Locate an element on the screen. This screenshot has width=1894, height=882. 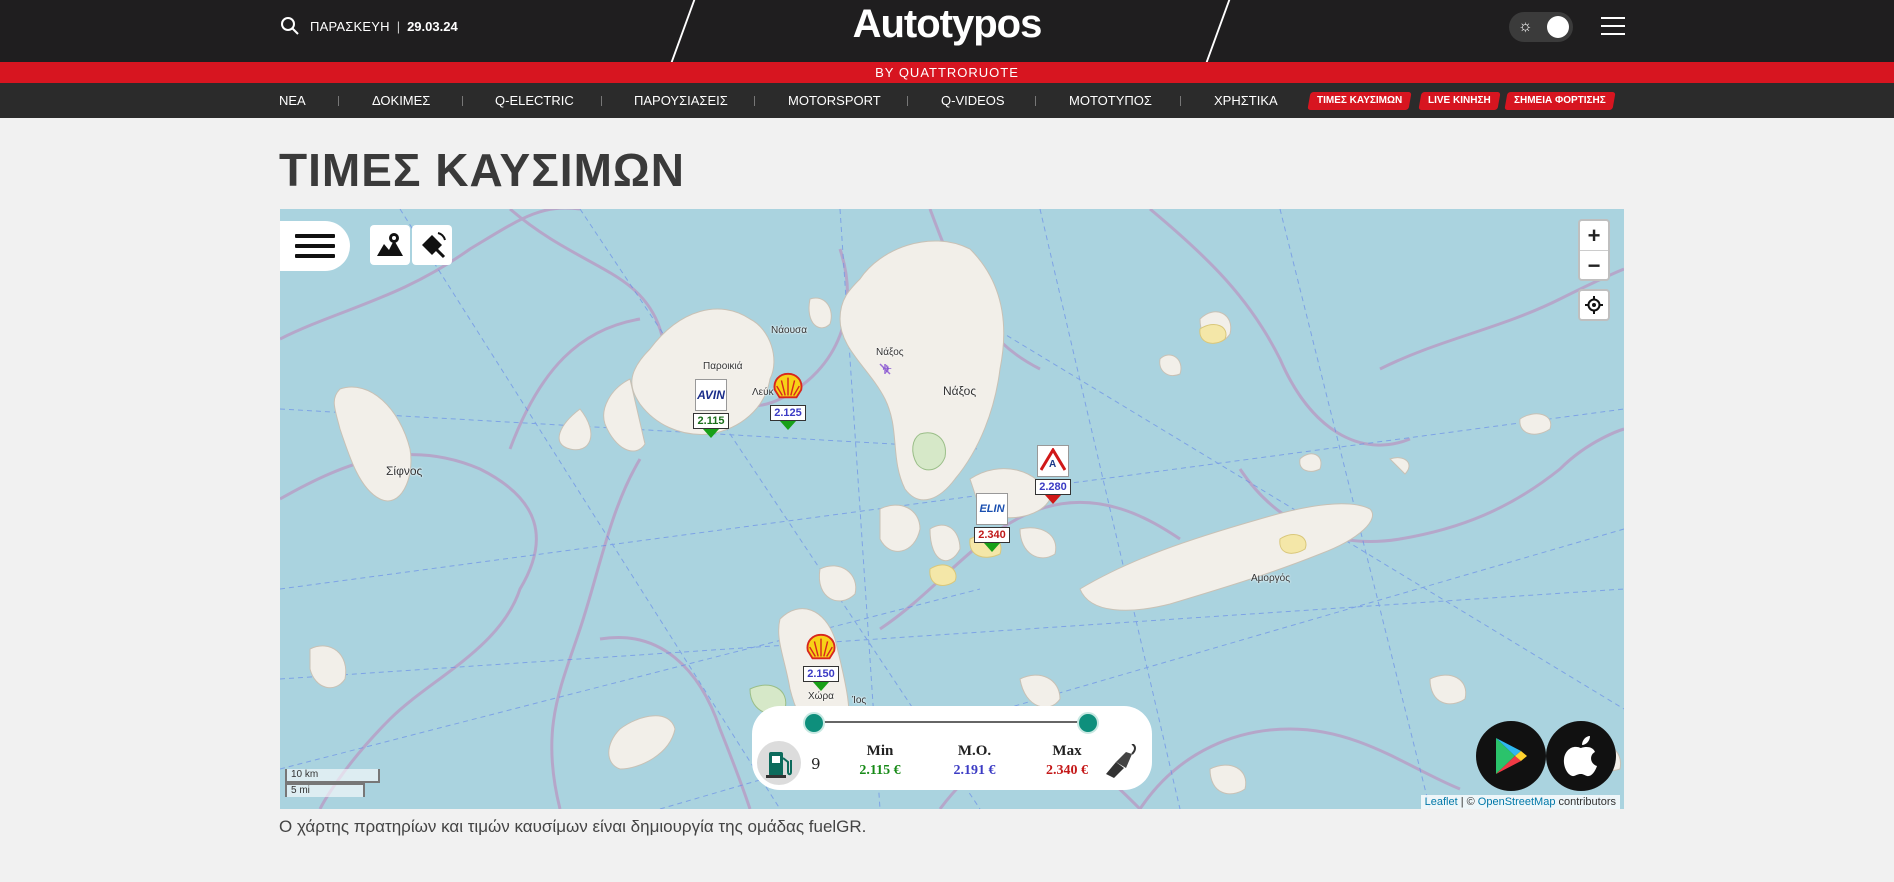
locate-me-icon is located at coordinates (1594, 305).